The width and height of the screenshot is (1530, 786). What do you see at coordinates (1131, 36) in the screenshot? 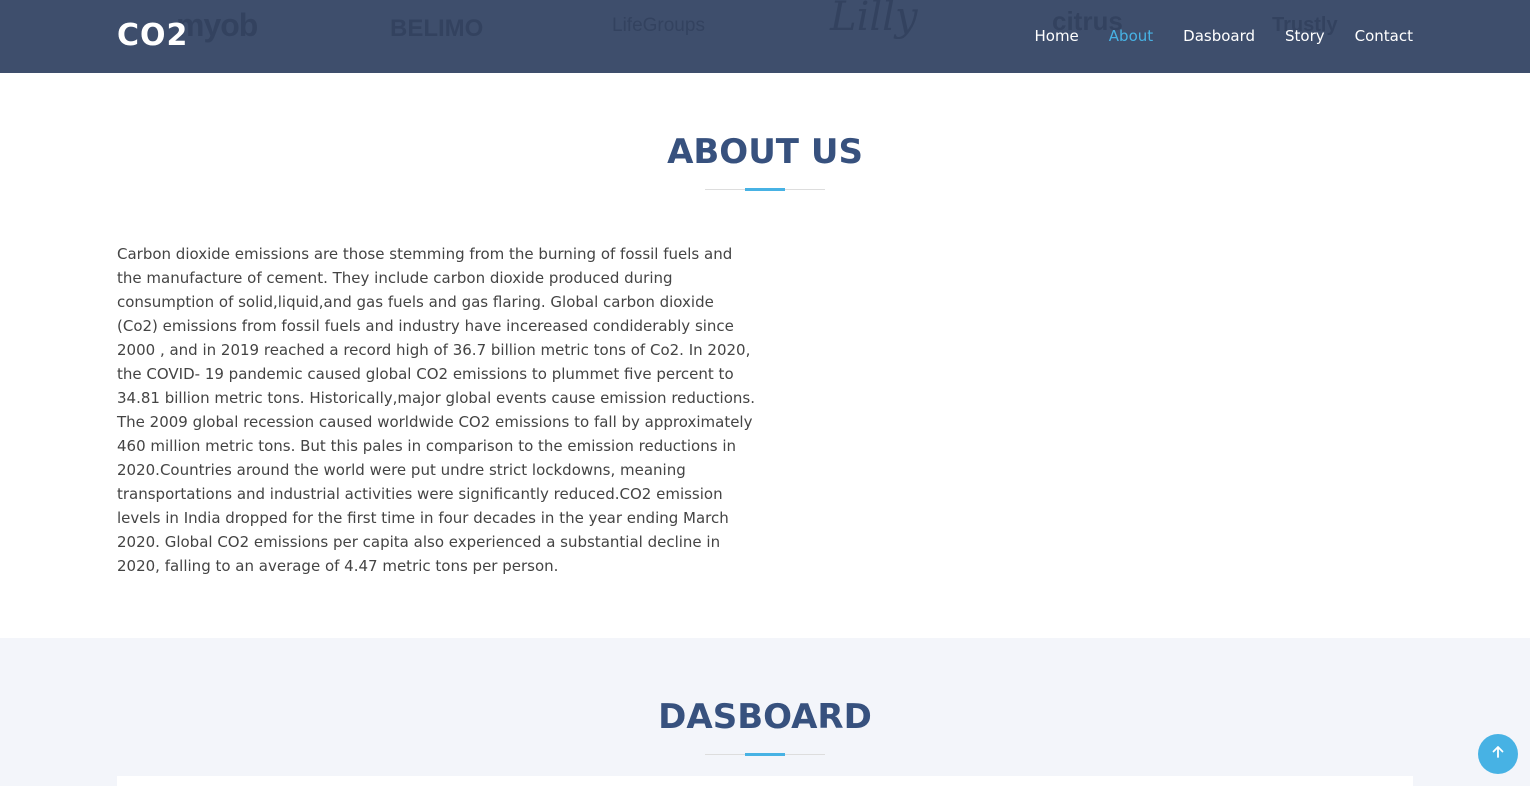
I see `nav-item-about: About` at bounding box center [1131, 36].